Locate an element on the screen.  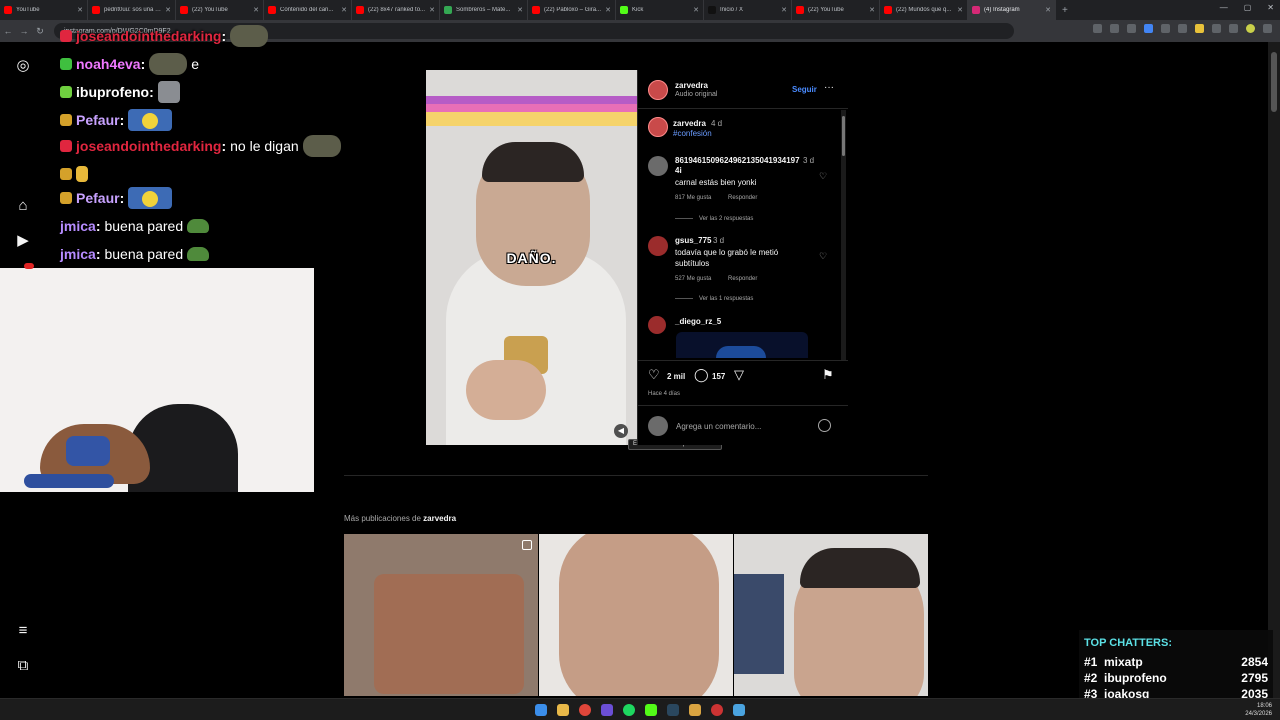
maximize-icon: ▢ is located at coordinates (1248, 7).